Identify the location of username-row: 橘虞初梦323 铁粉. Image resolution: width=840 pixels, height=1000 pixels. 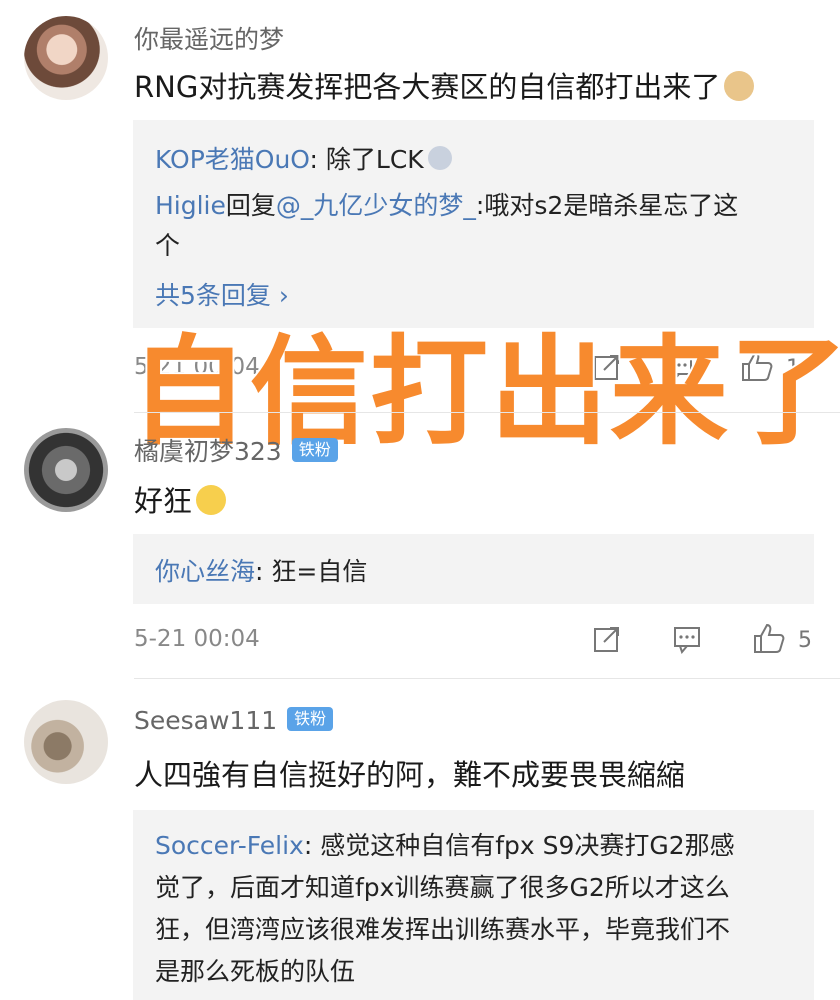
(236, 450).